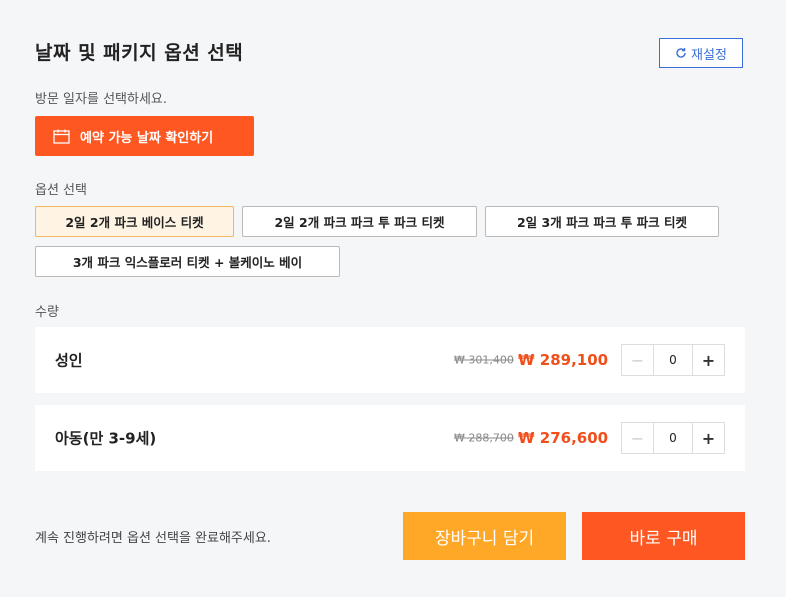 Image resolution: width=786 pixels, height=597 pixels. I want to click on original-price: ₩ 301,400, so click(484, 360).